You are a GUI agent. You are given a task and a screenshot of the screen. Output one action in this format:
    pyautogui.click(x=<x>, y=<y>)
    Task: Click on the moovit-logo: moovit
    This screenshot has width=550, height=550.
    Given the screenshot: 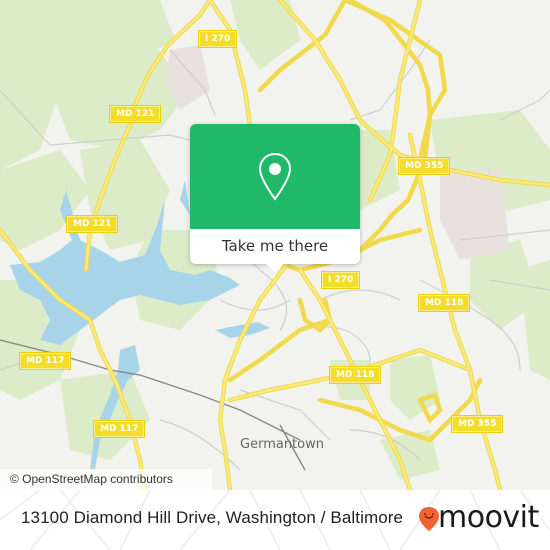 What is the action you would take?
    pyautogui.click(x=480, y=519)
    